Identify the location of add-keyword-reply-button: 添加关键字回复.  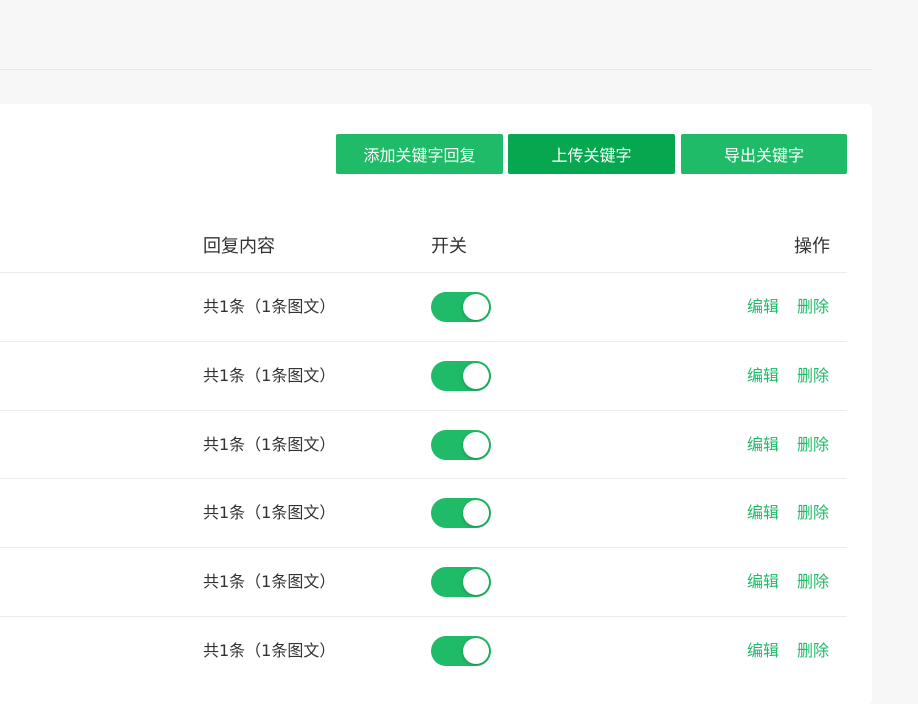
(419, 154).